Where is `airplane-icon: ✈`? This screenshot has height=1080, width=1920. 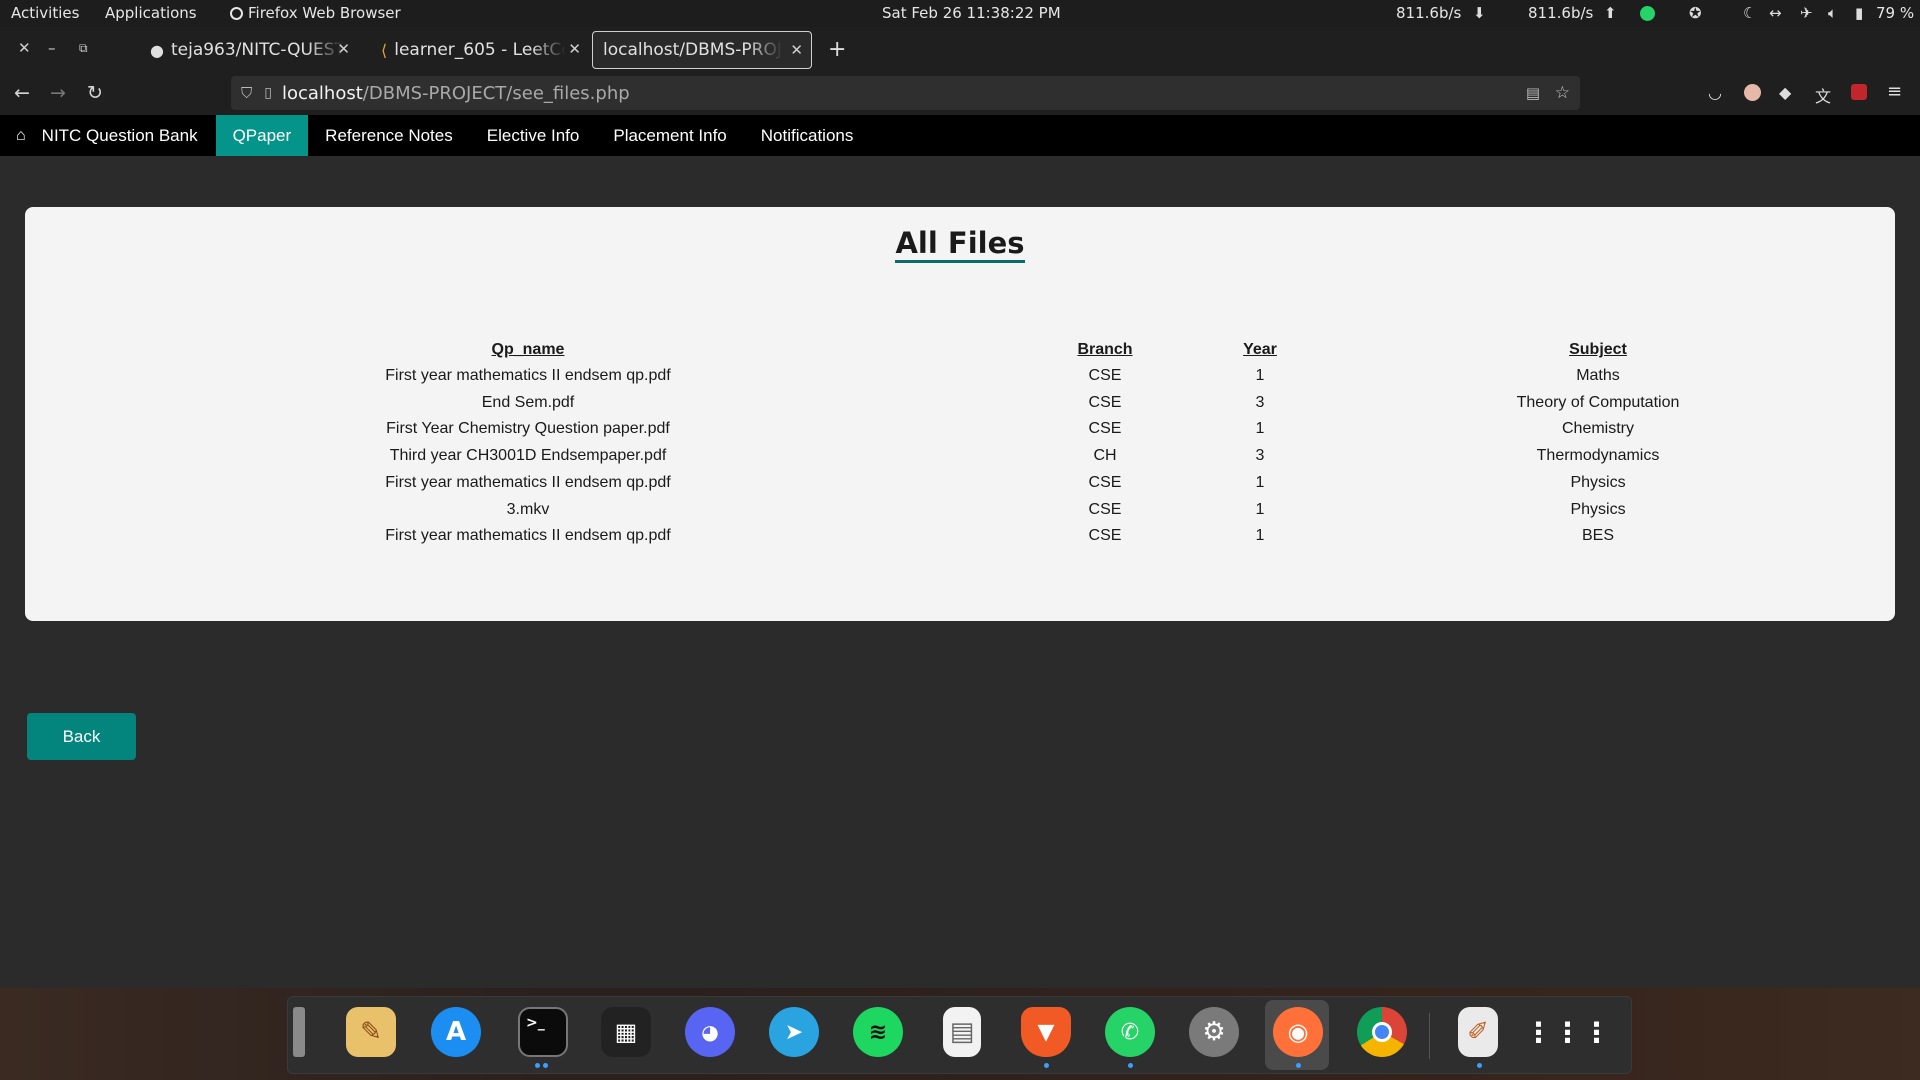
airplane-icon: ✈ is located at coordinates (1806, 13).